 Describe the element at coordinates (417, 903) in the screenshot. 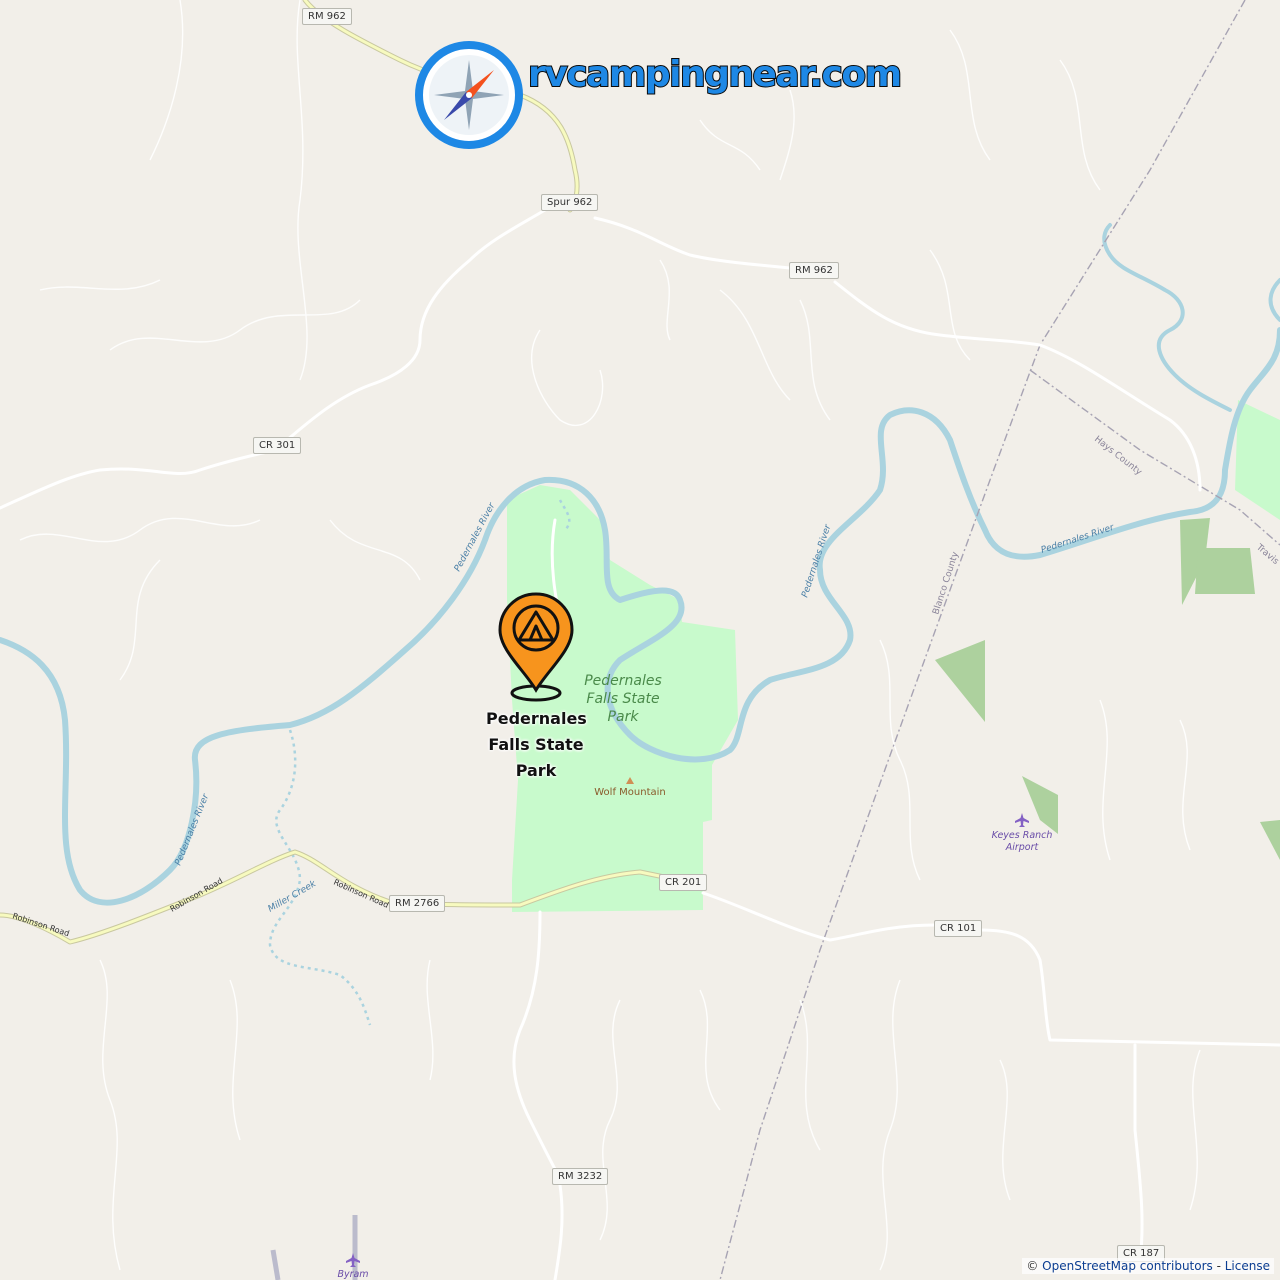

I see `road-shield-rm2766: RM 2766` at that location.